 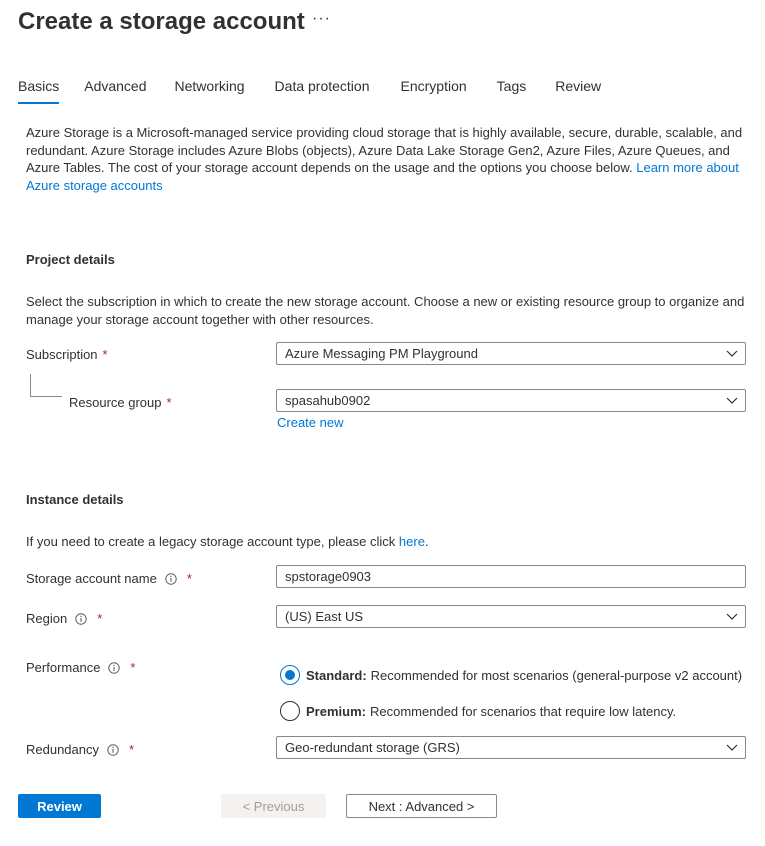 I want to click on legacy-here-link: here, so click(x=412, y=541).